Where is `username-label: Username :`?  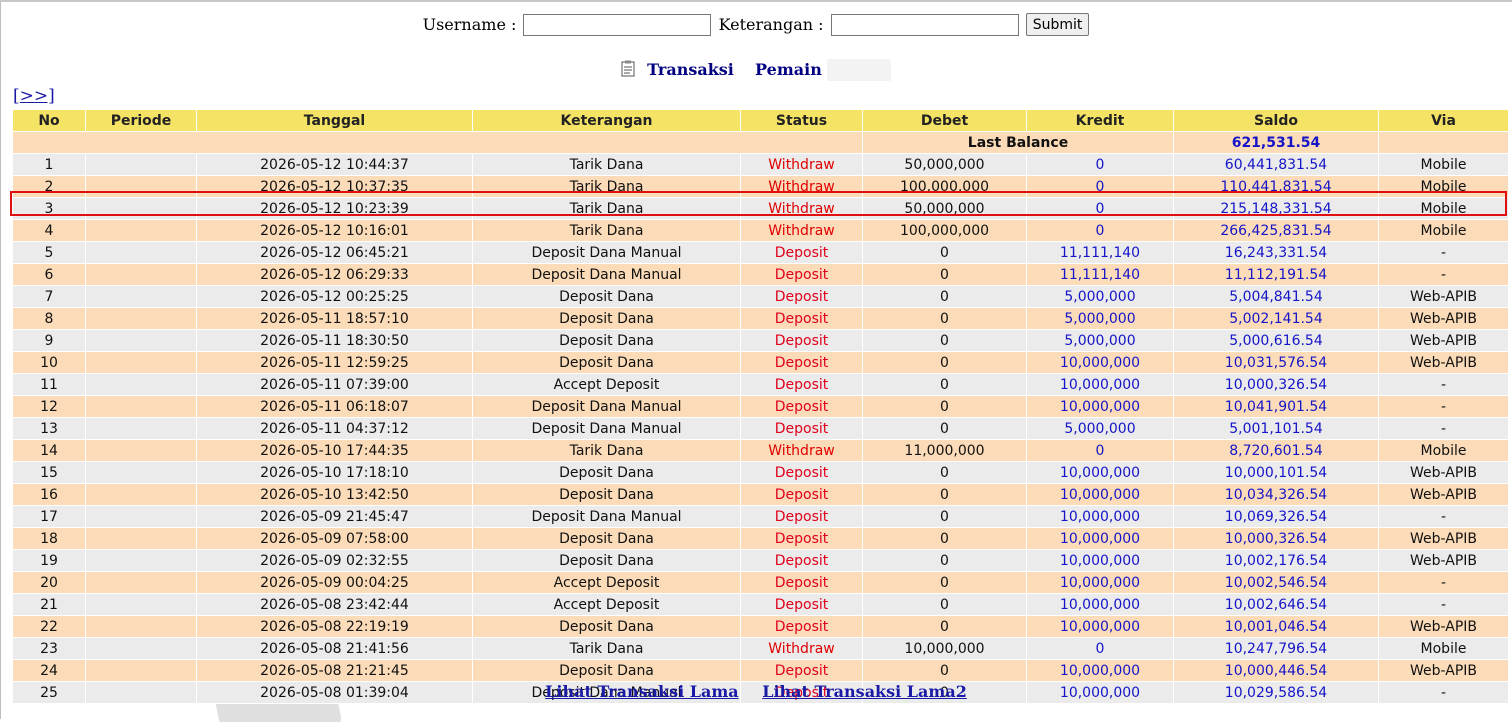 username-label: Username : is located at coordinates (469, 24).